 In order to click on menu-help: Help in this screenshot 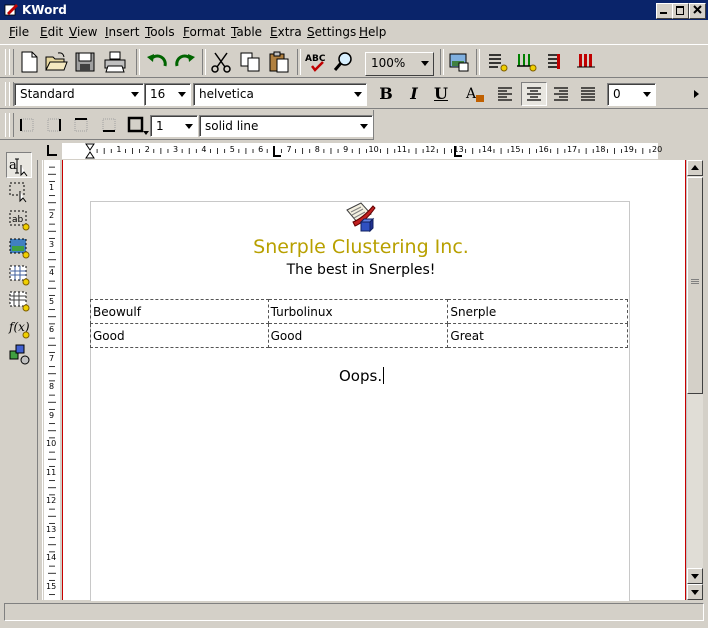, I will do `click(372, 32)`.